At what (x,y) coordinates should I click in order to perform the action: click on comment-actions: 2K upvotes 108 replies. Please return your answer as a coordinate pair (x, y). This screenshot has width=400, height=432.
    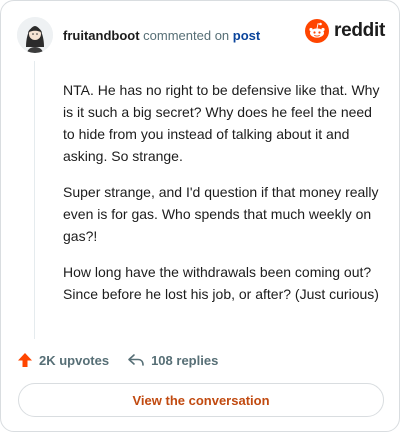
    Looking at the image, I should click on (117, 360).